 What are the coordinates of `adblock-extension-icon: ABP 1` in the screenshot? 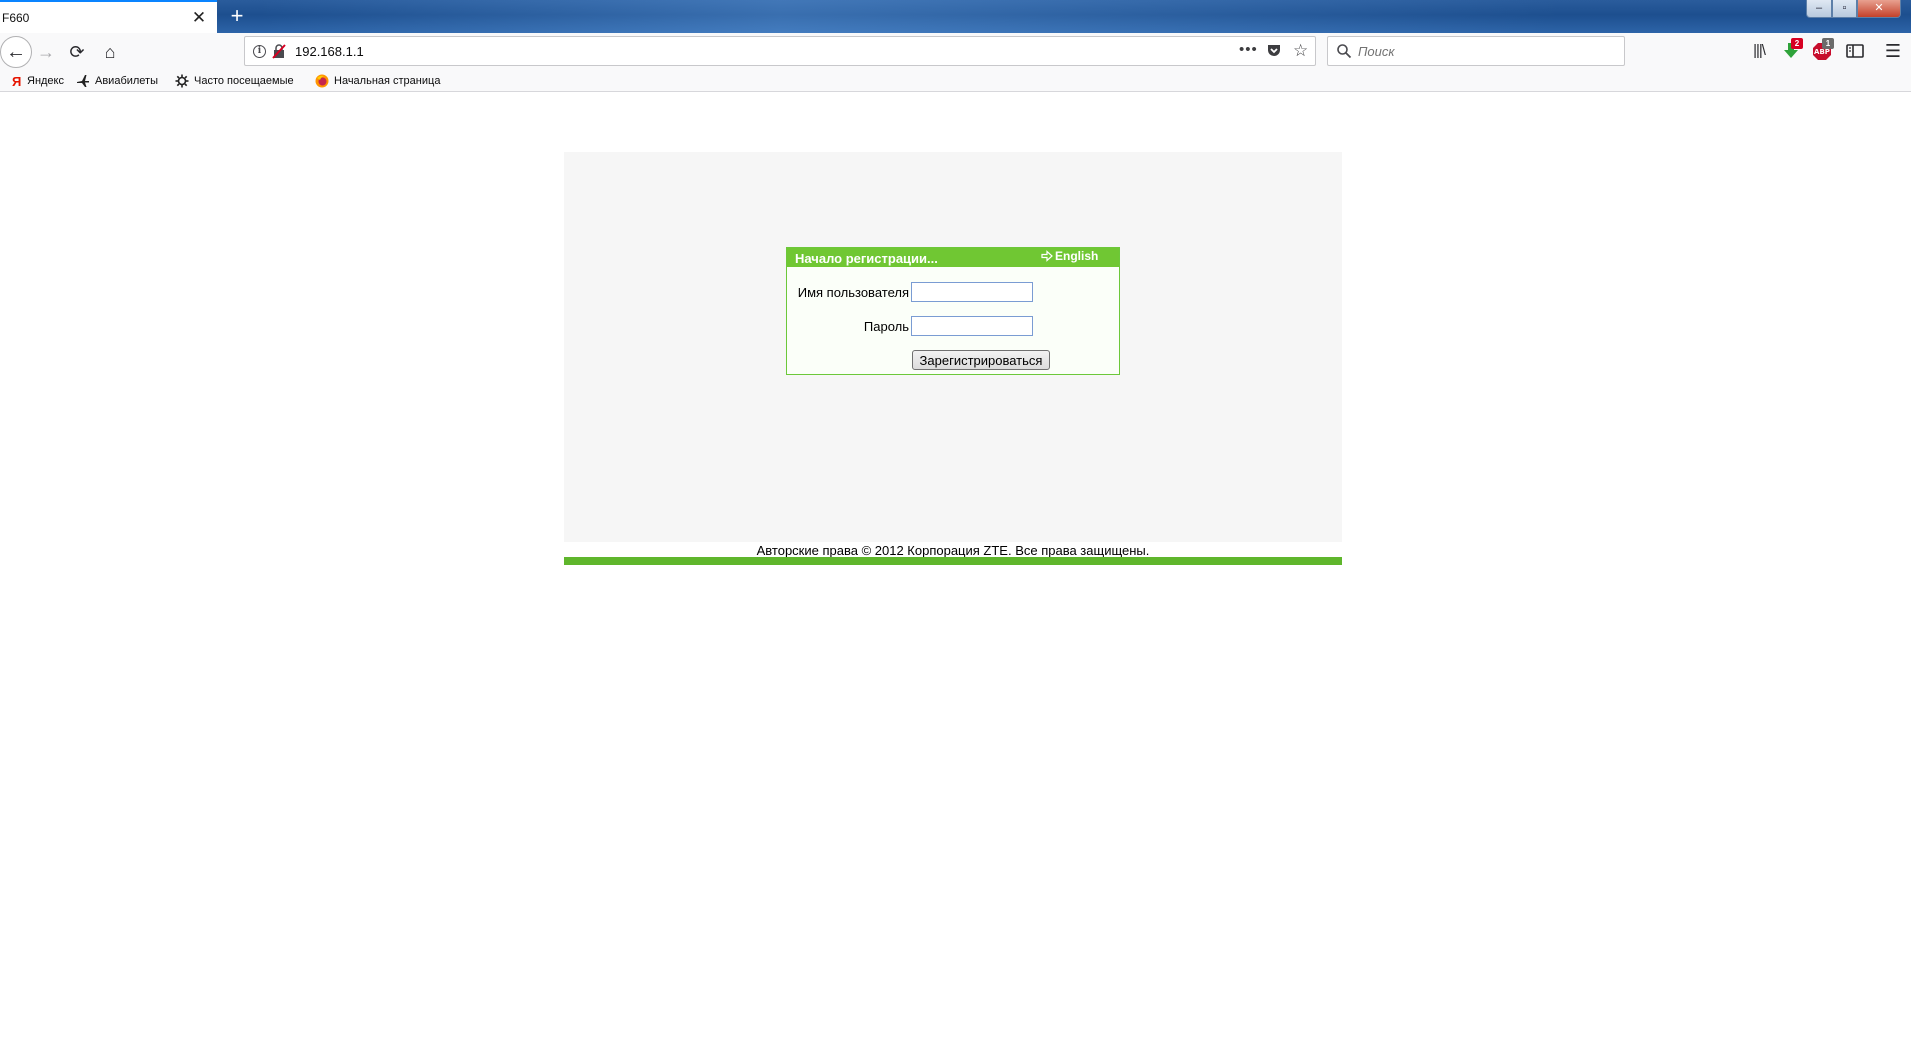 It's located at (1822, 50).